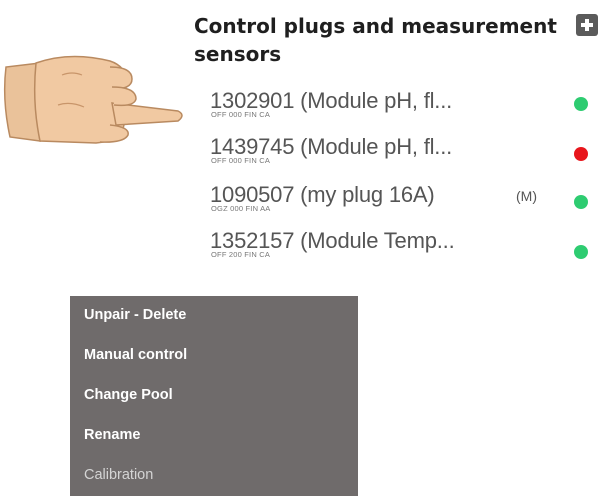 The height and width of the screenshot is (496, 607). I want to click on device-row: 1090507 (my plug 16A) OGZ 000 FIN AA (M), so click(408, 204).